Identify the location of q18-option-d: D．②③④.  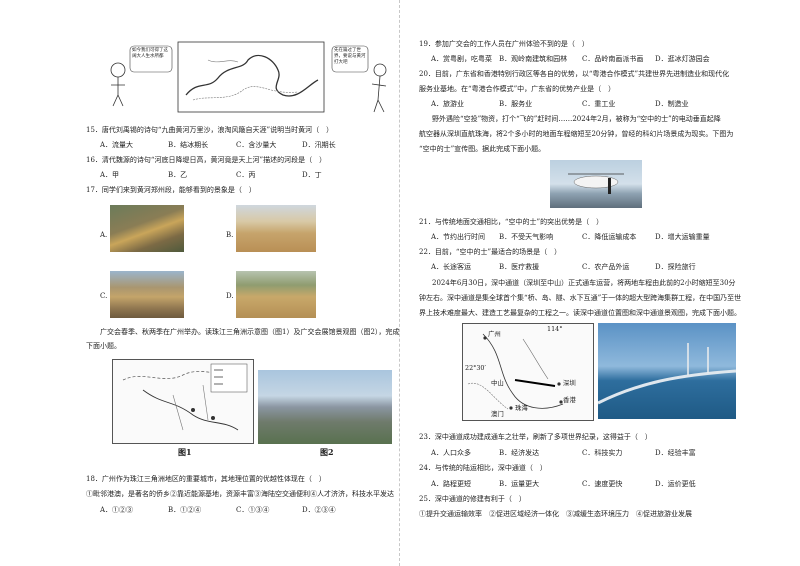
(319, 510).